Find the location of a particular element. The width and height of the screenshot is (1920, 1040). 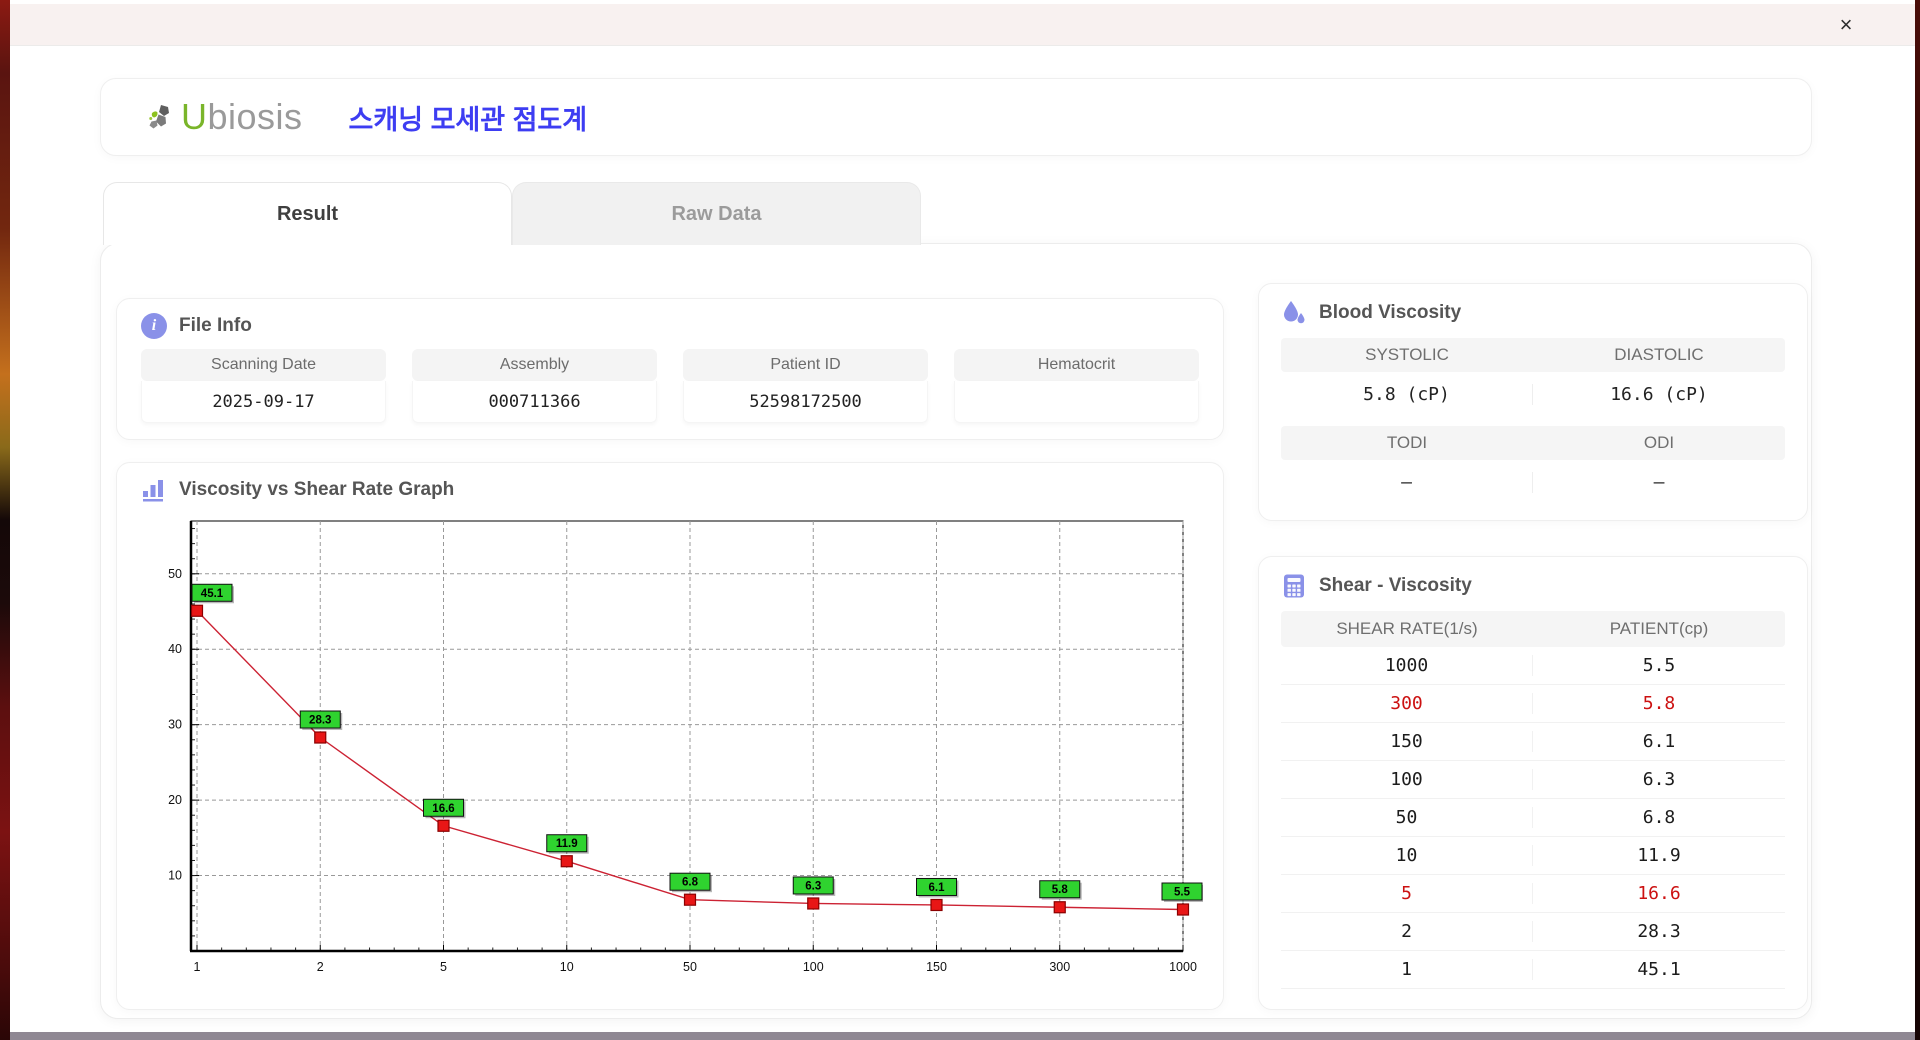

table-row: 1 45.1 is located at coordinates (1533, 970).